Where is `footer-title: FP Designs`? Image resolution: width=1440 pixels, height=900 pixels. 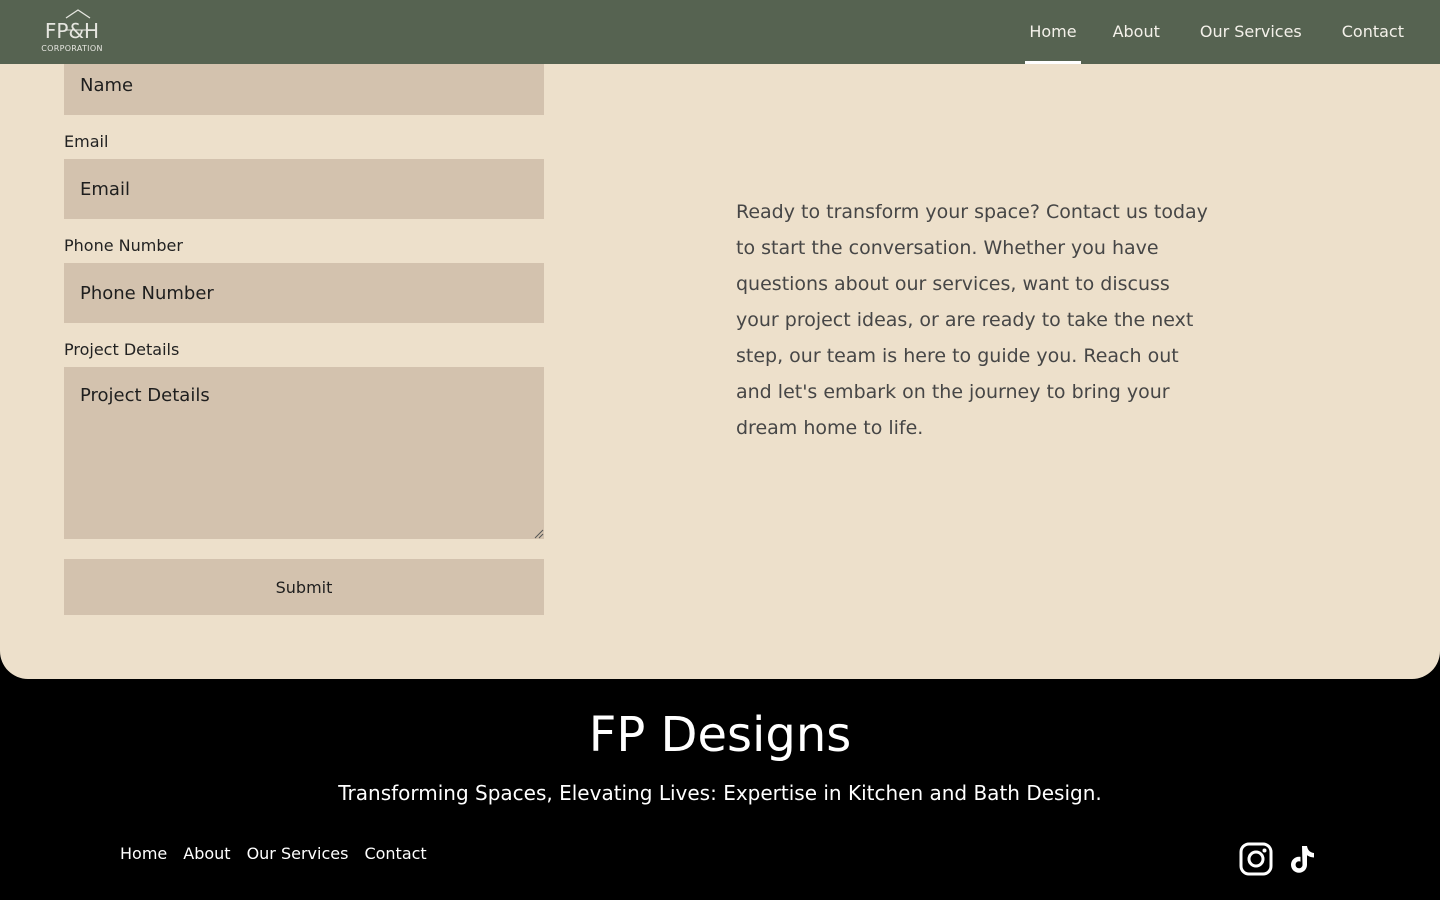 footer-title: FP Designs is located at coordinates (720, 735).